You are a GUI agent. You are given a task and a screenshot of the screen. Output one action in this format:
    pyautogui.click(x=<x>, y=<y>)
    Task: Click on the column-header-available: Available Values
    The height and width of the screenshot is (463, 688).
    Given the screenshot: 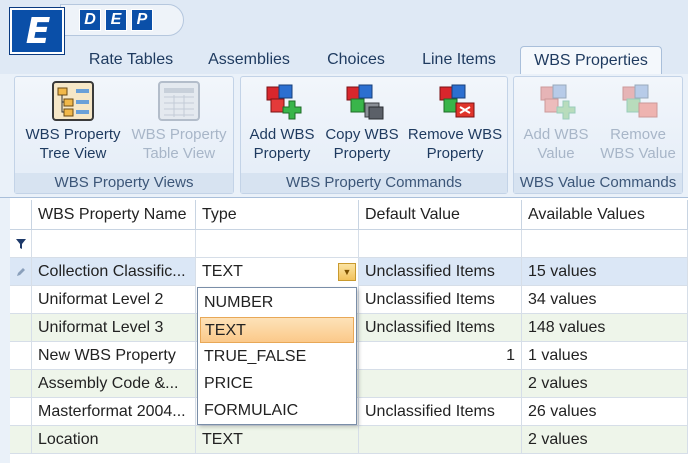 What is the action you would take?
    pyautogui.click(x=605, y=215)
    